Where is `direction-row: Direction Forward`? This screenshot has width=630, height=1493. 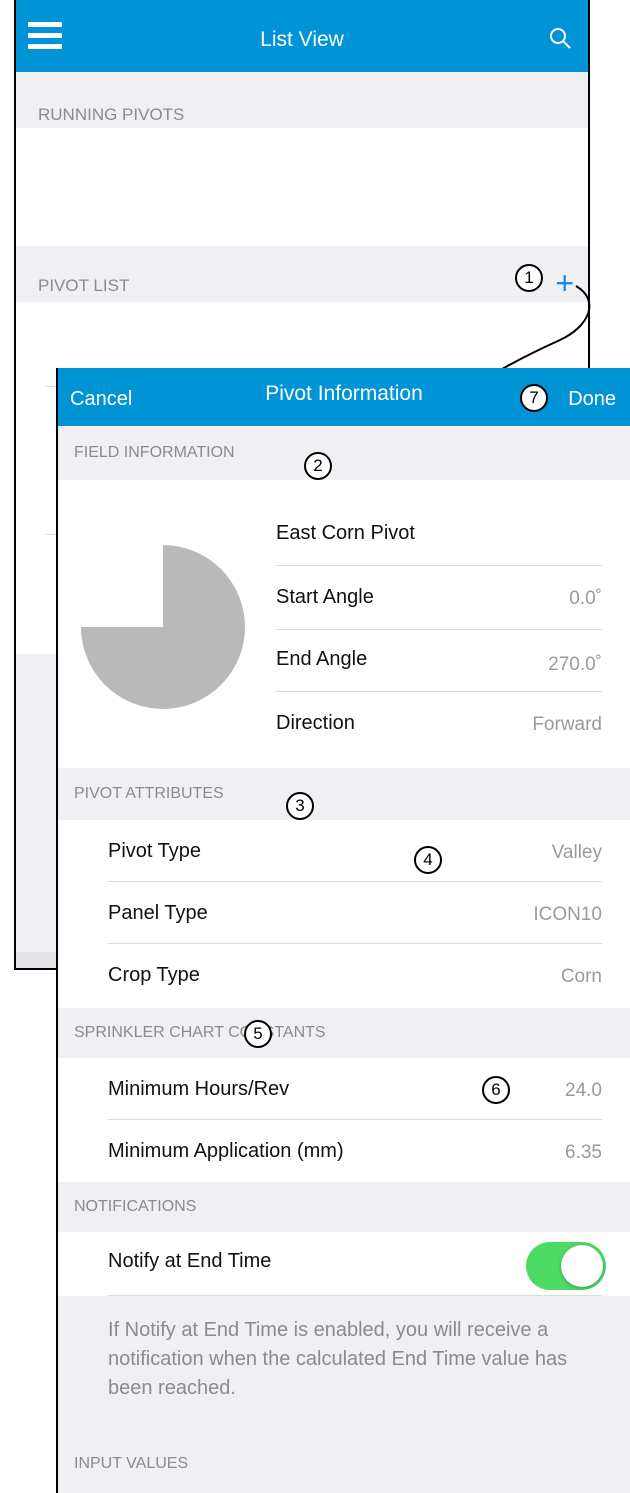
direction-row: Direction Forward is located at coordinates (439, 725).